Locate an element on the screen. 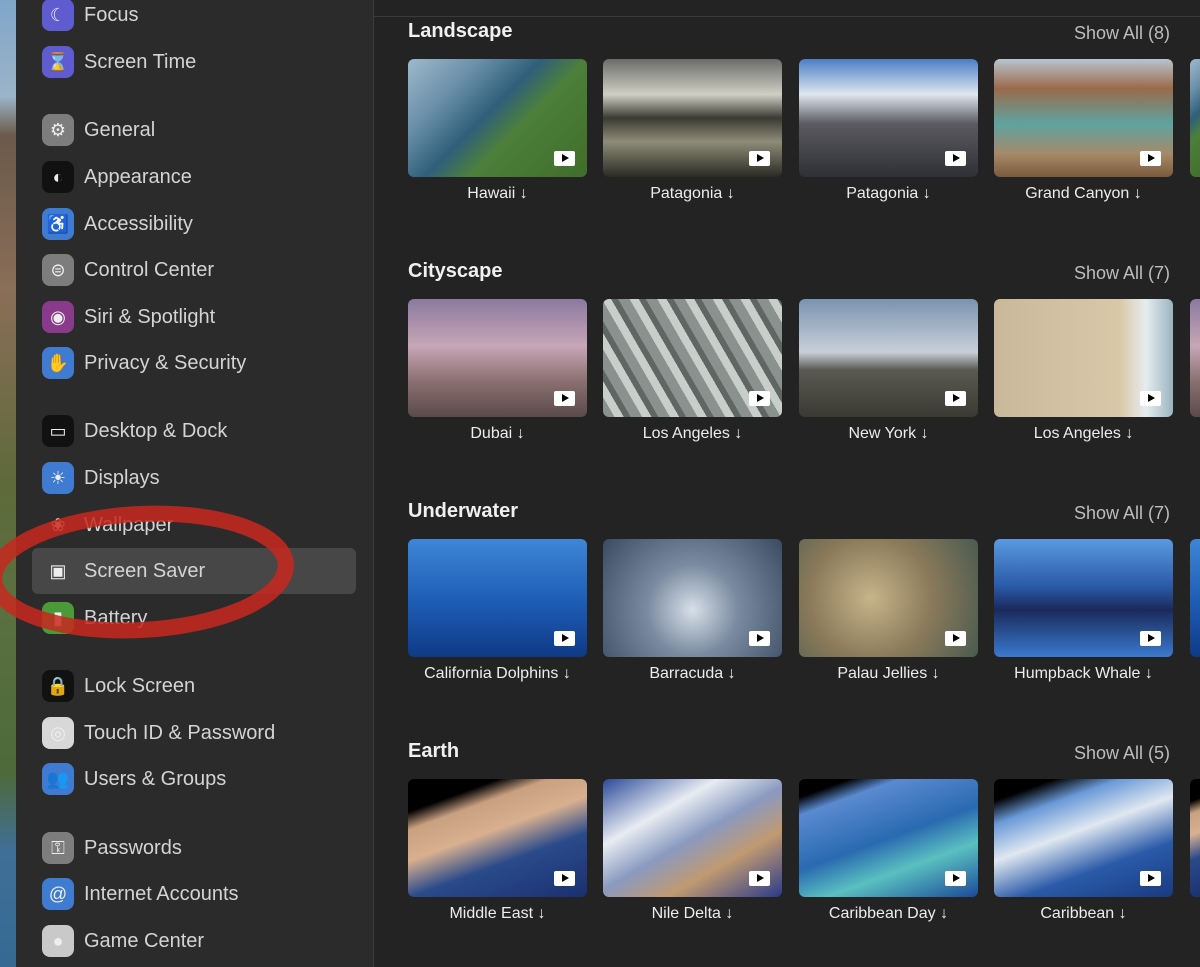  sidebar-item-label: Displays is located at coordinates (122, 477).